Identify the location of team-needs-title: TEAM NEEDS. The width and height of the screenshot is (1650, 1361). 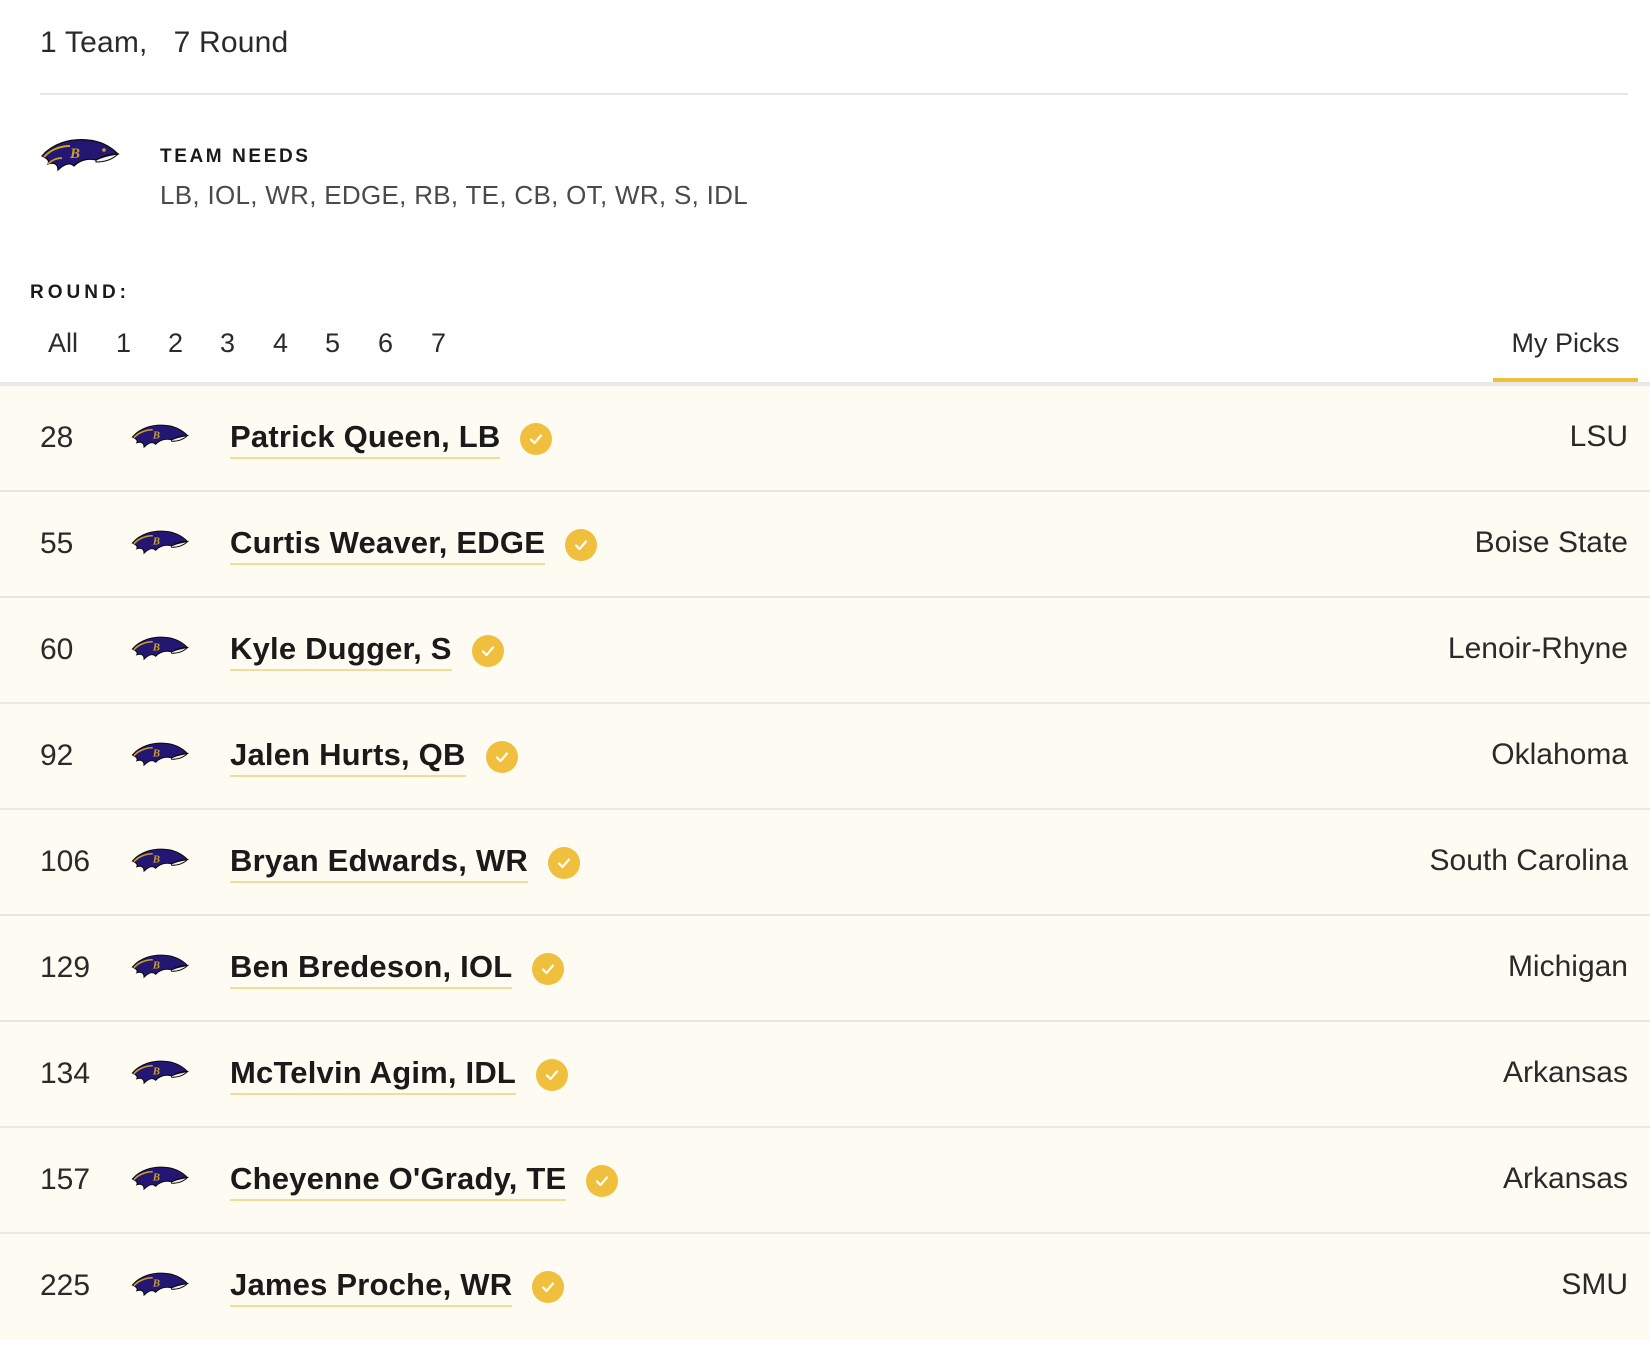
(235, 156).